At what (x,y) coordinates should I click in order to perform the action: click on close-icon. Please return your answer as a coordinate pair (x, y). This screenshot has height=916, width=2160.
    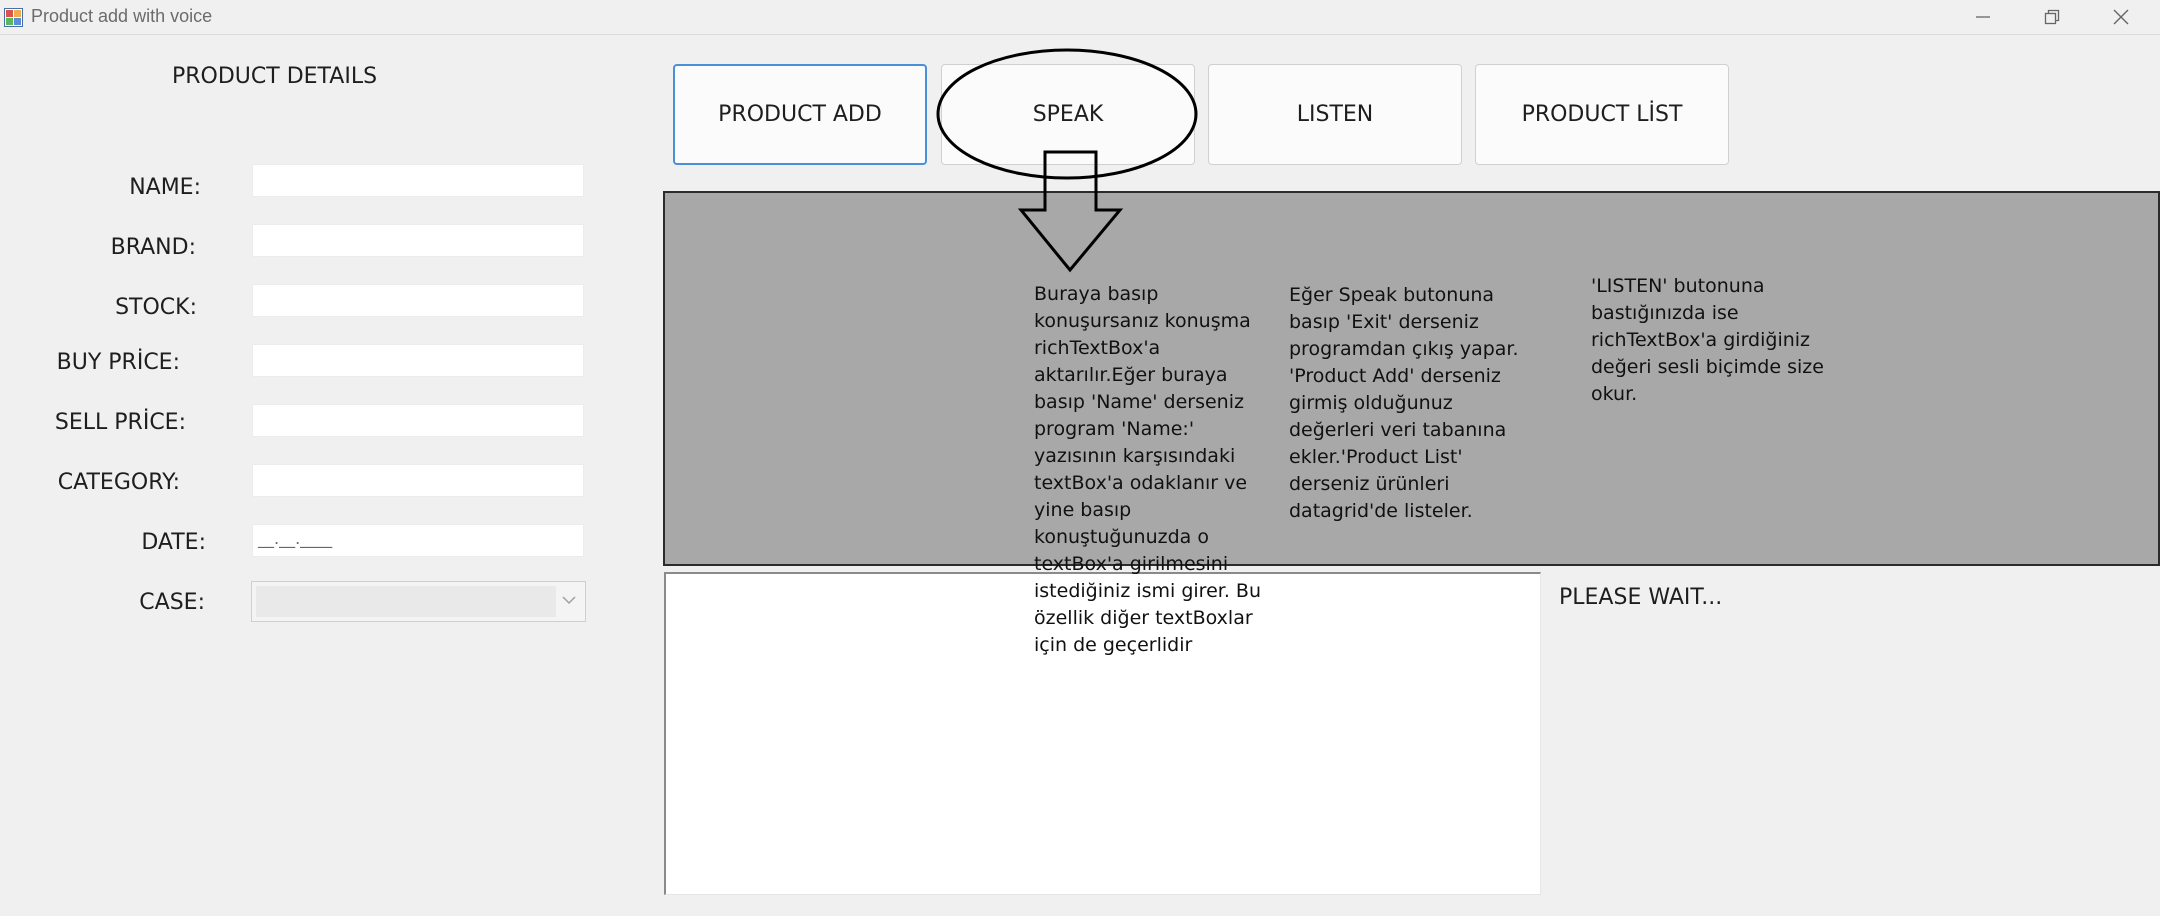
    Looking at the image, I should click on (2121, 17).